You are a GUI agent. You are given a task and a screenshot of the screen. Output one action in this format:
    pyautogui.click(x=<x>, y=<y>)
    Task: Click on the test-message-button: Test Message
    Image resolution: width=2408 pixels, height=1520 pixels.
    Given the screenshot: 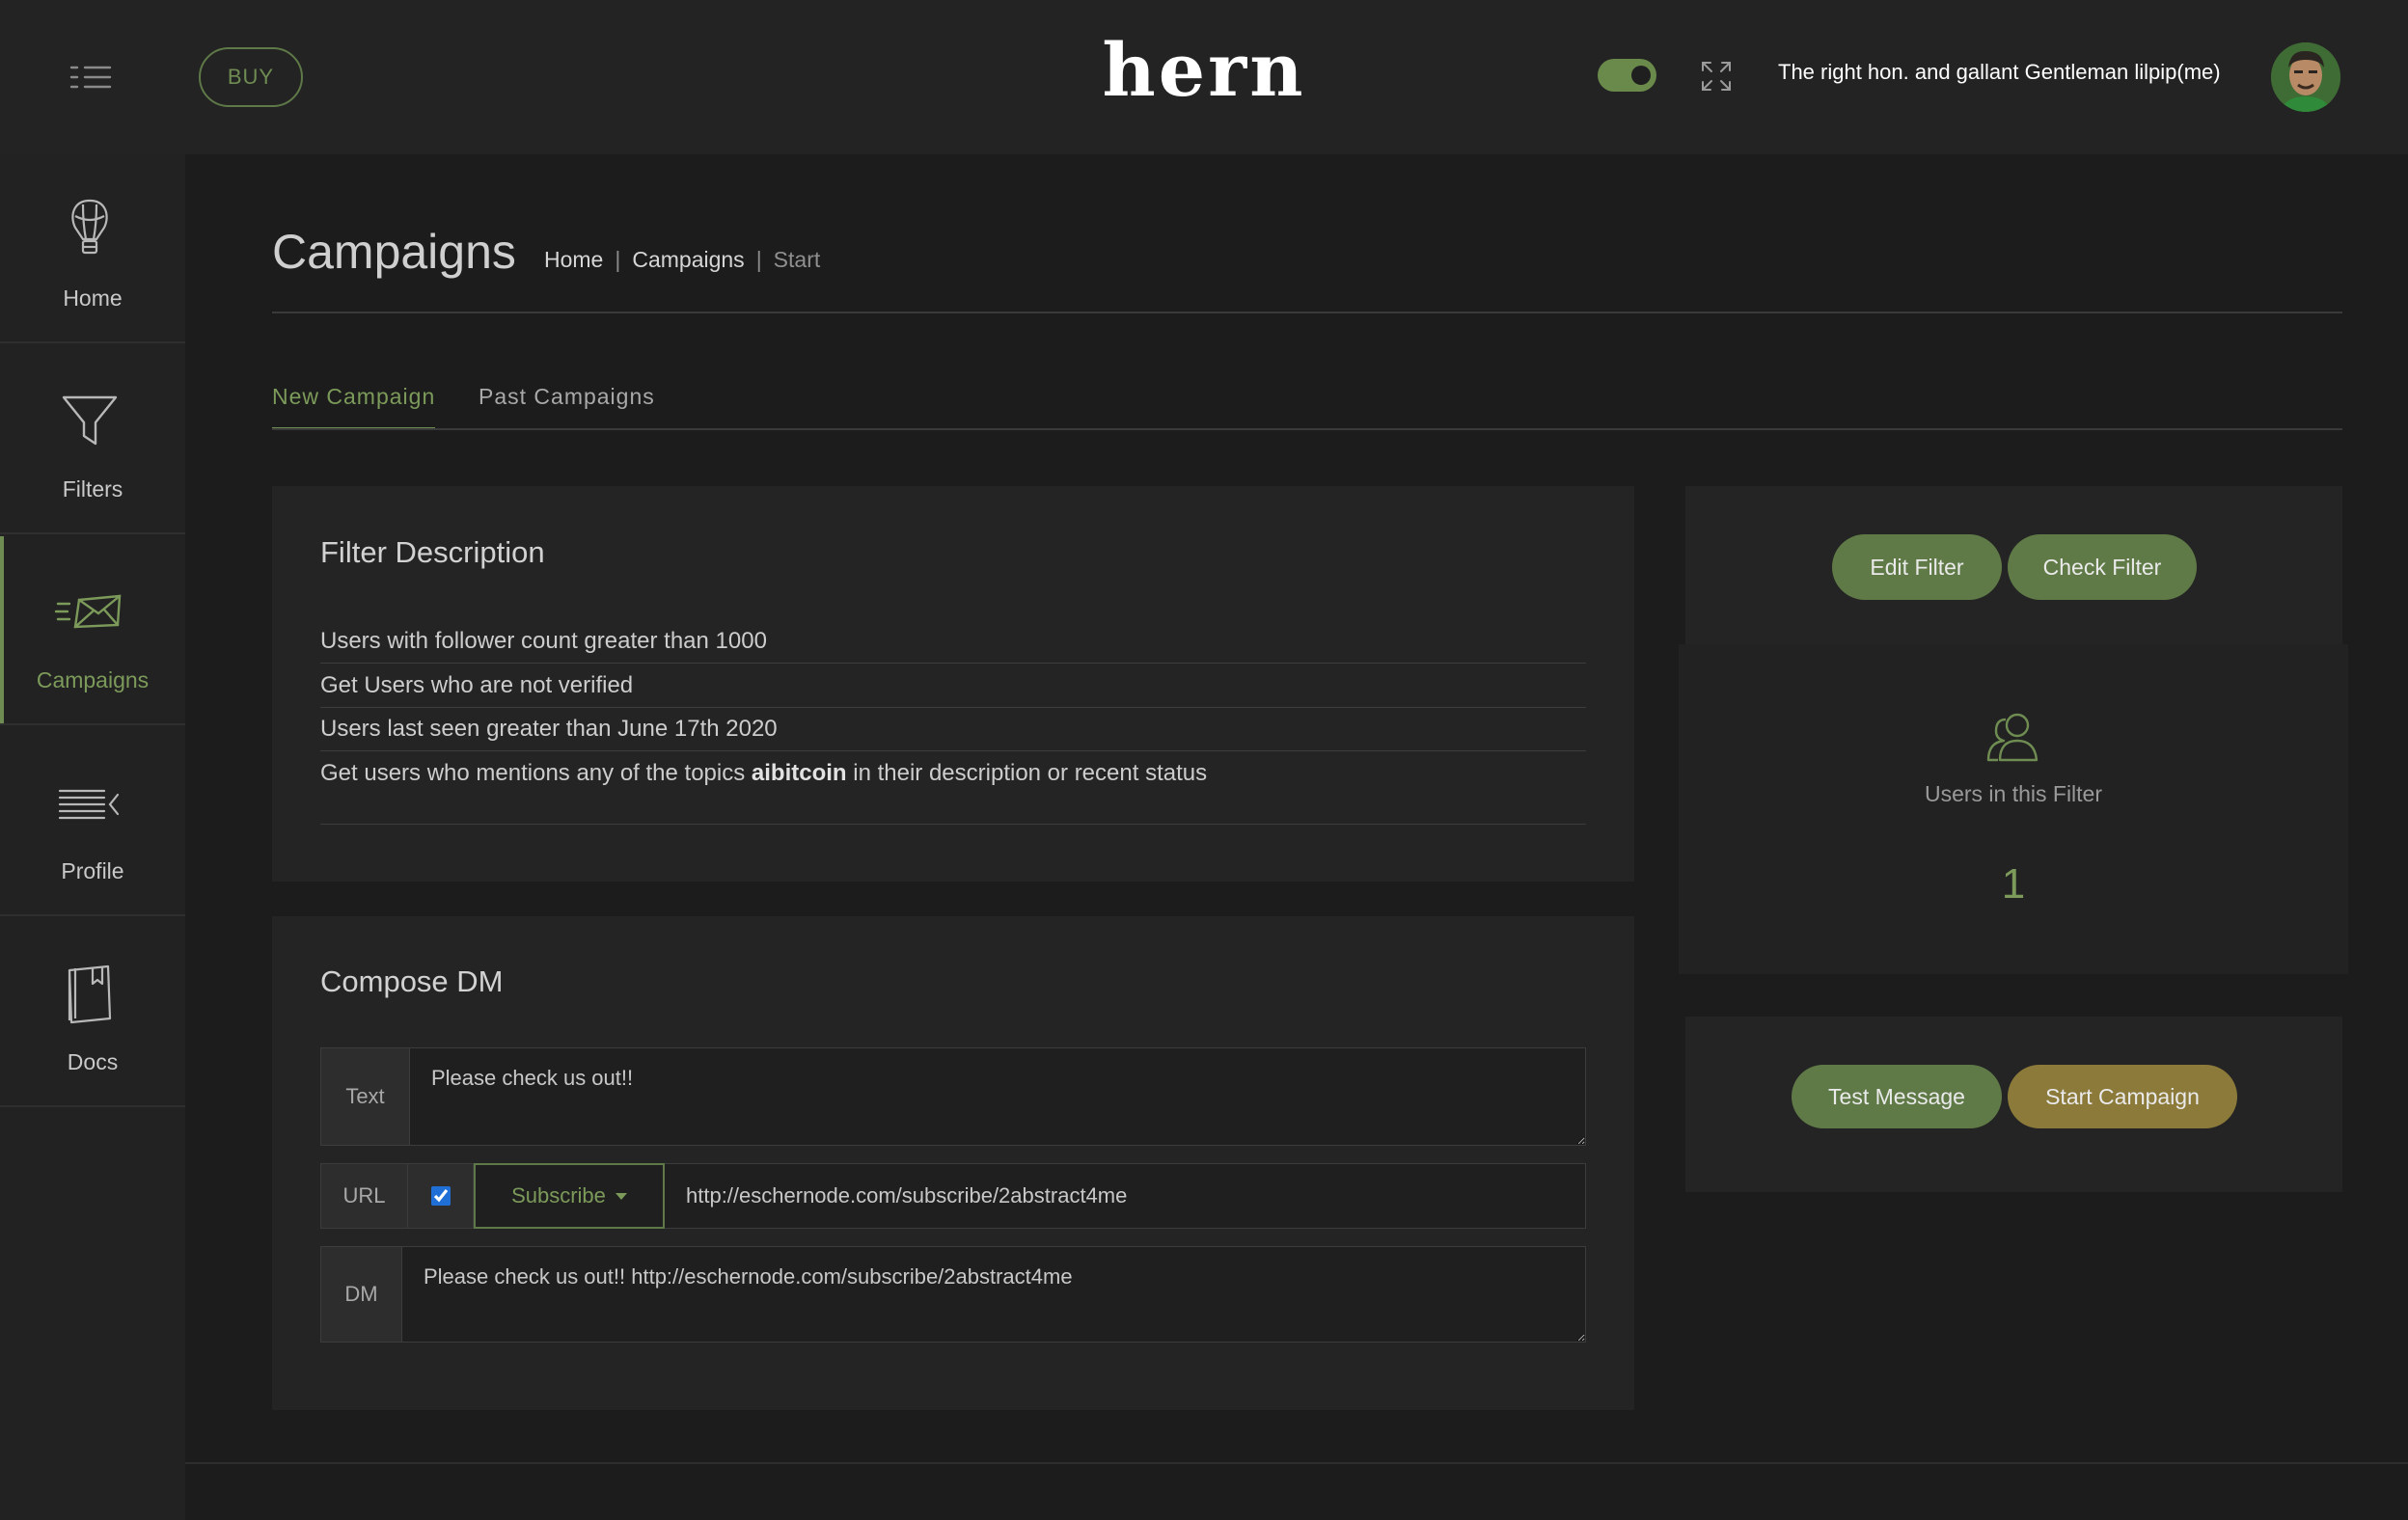 What is the action you would take?
    pyautogui.click(x=1897, y=1096)
    